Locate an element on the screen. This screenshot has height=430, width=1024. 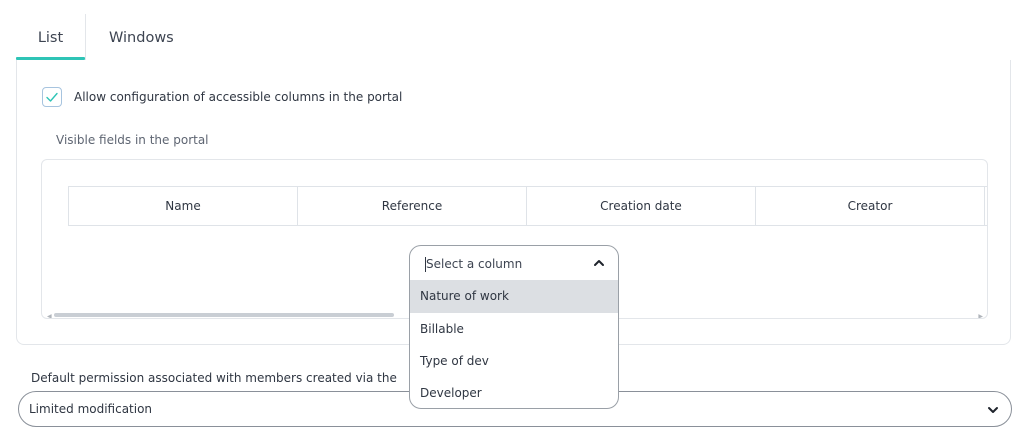
allow-configuration-checkbox is located at coordinates (52, 97).